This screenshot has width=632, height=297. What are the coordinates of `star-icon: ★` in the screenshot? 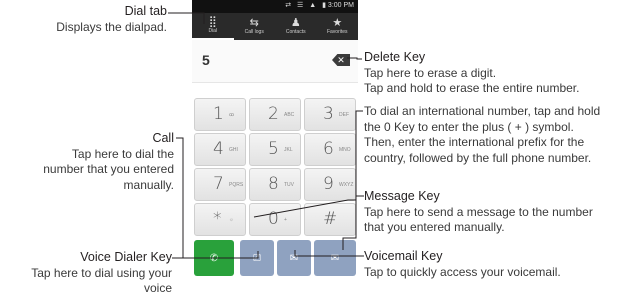 It's located at (337, 23).